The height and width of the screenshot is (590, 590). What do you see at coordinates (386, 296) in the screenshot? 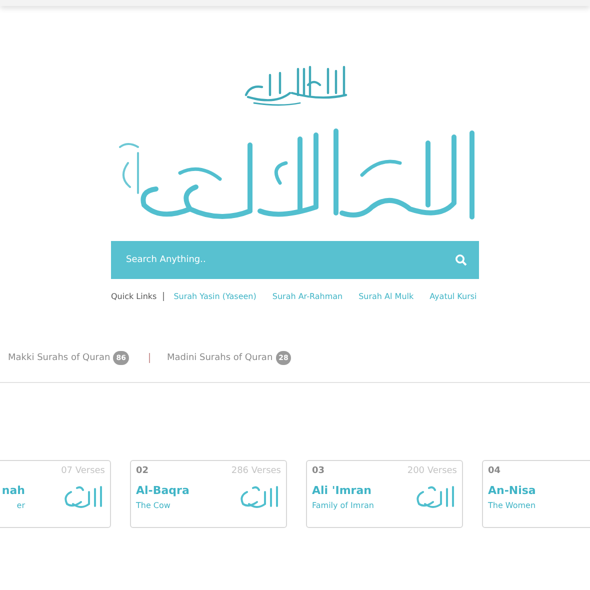
I see `quick-link: Surah Al Mulk` at bounding box center [386, 296].